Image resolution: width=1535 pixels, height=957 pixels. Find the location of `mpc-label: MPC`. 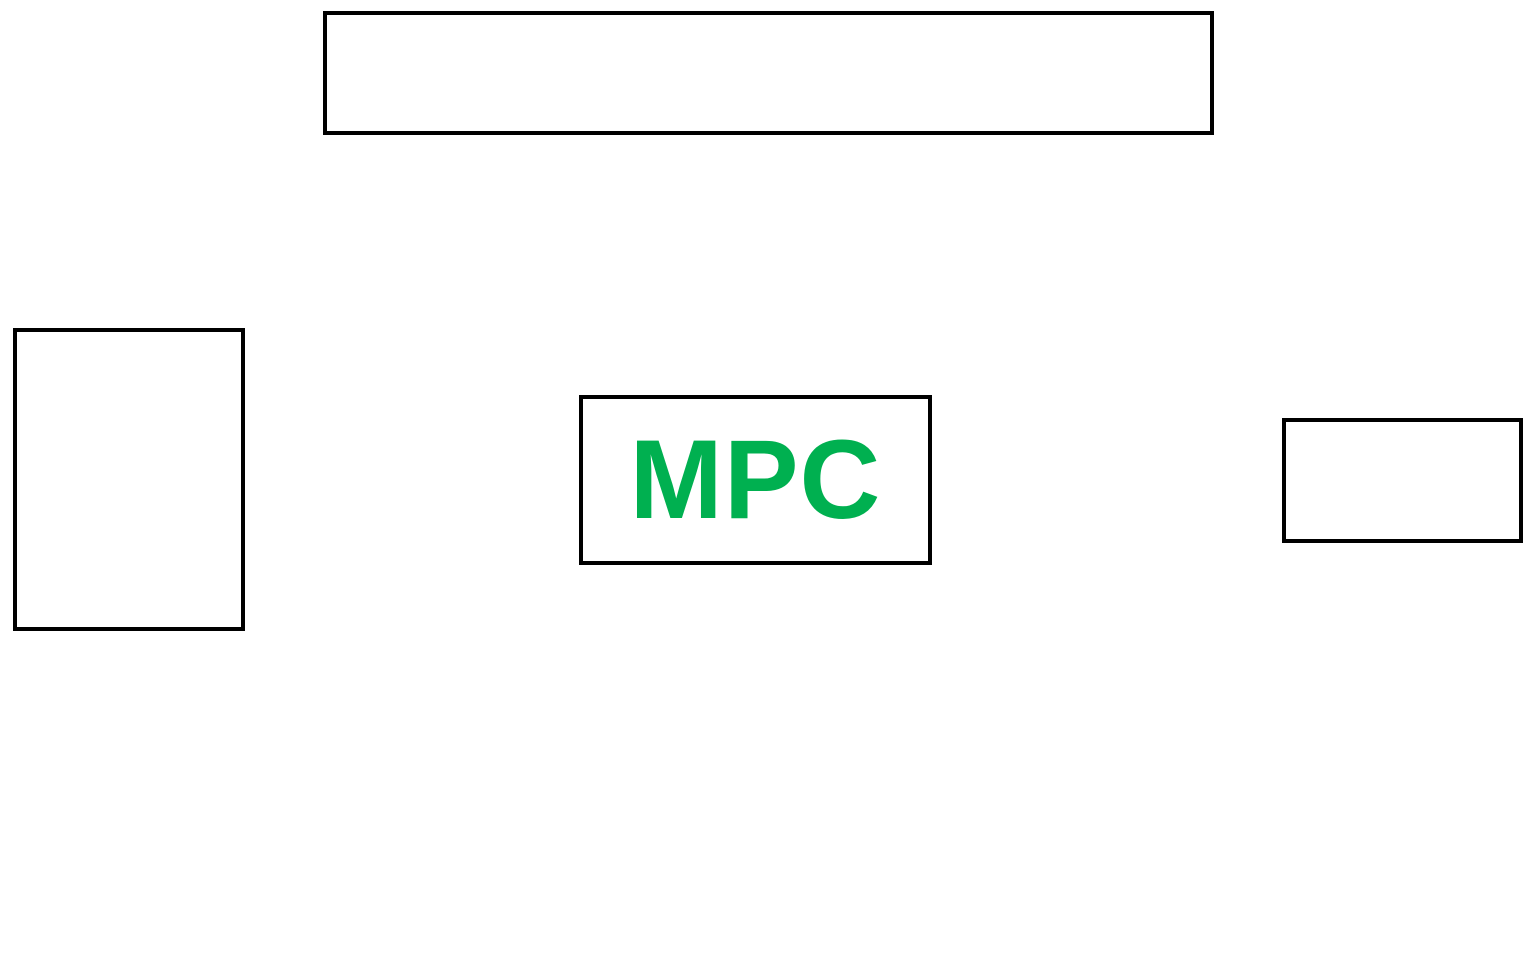

mpc-label: MPC is located at coordinates (755, 479).